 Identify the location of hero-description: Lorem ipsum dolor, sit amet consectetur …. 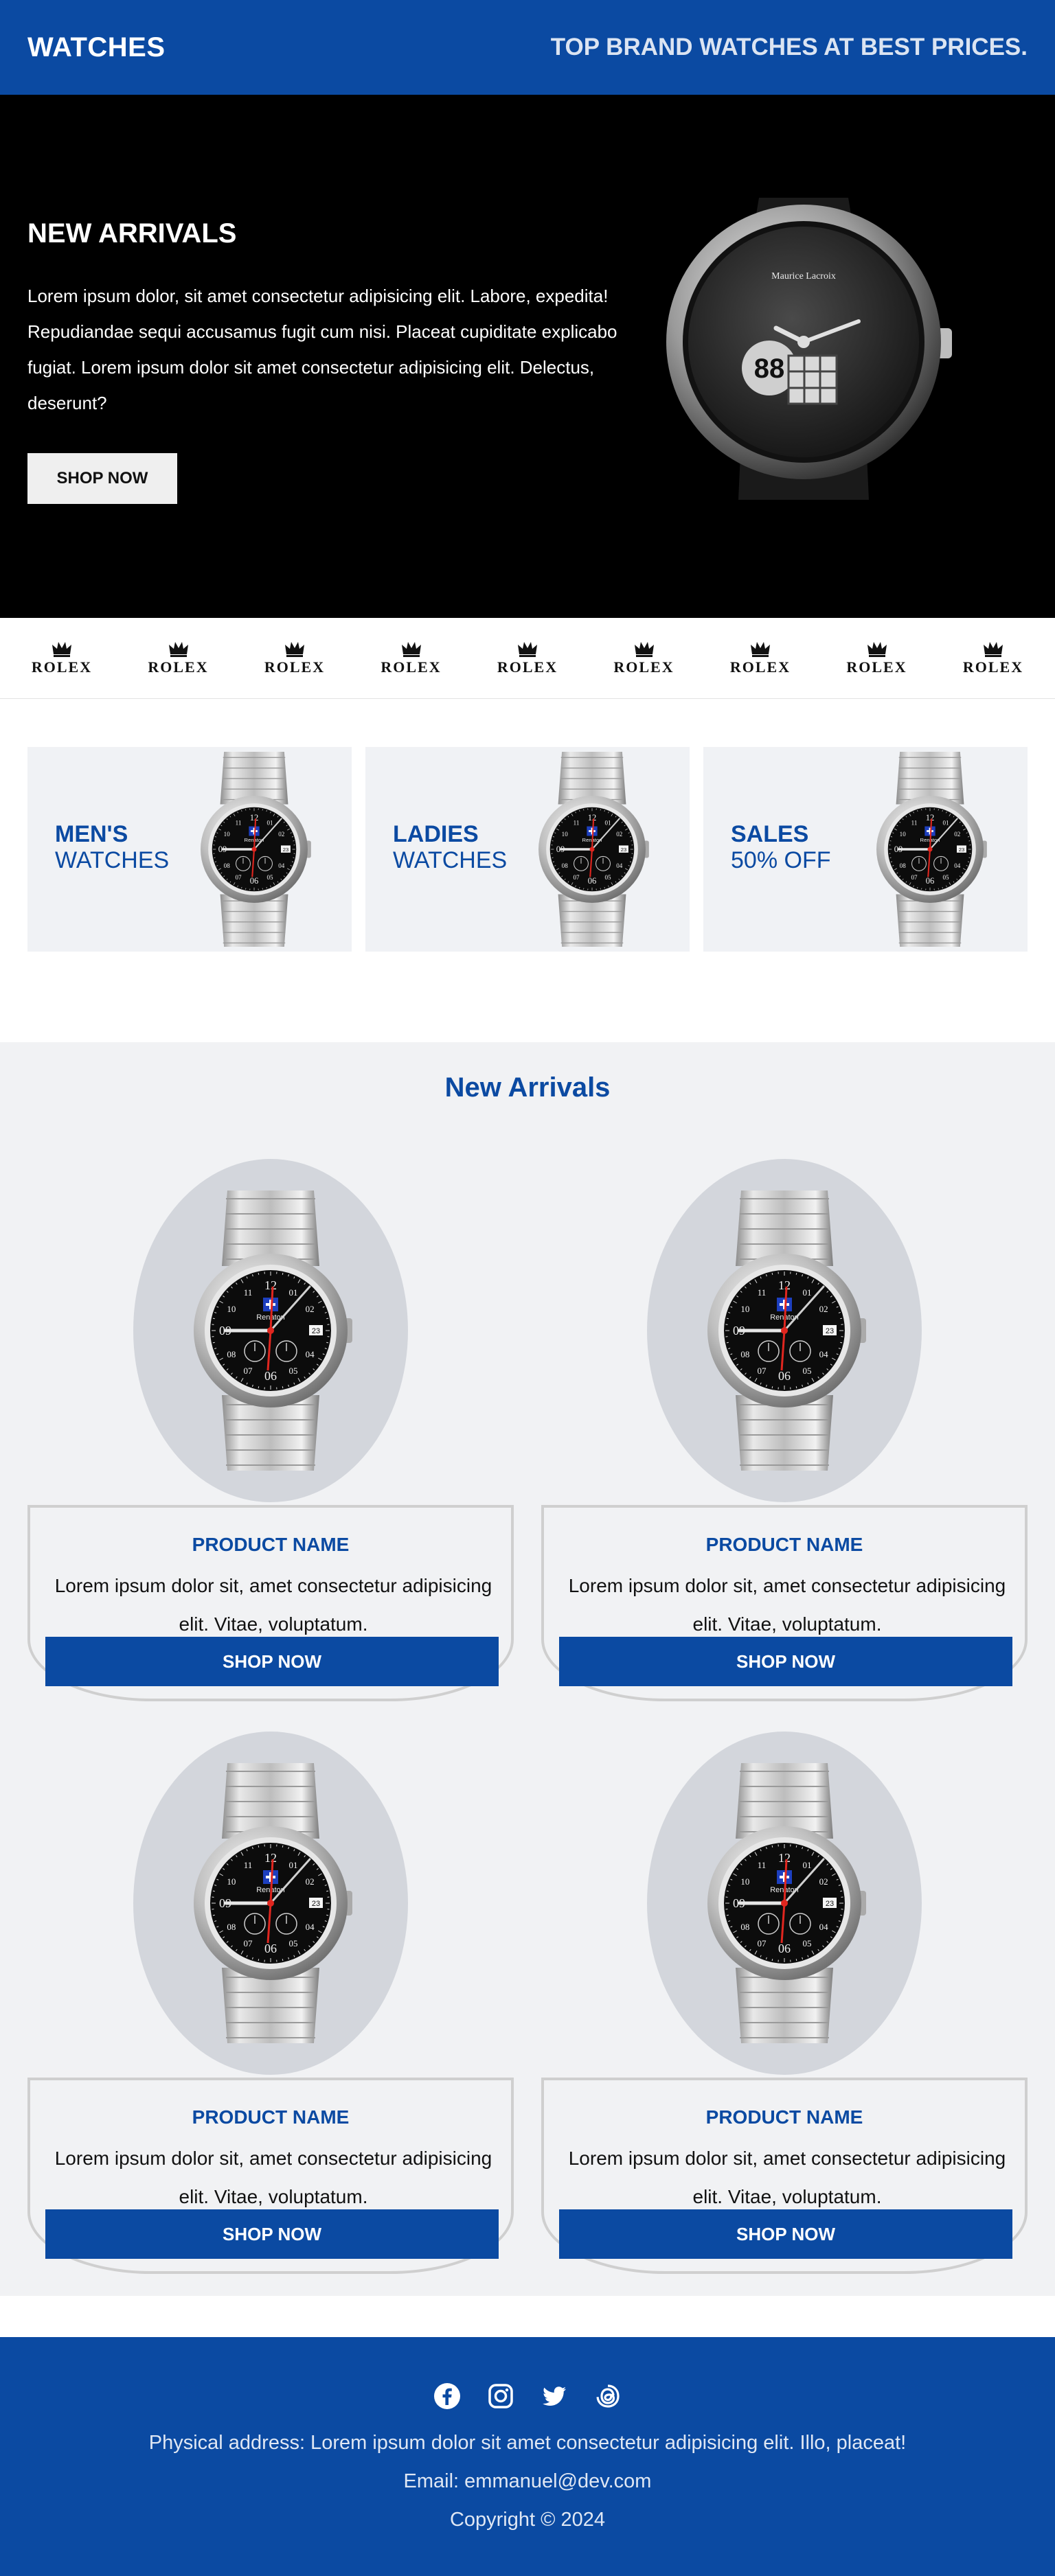
(322, 349).